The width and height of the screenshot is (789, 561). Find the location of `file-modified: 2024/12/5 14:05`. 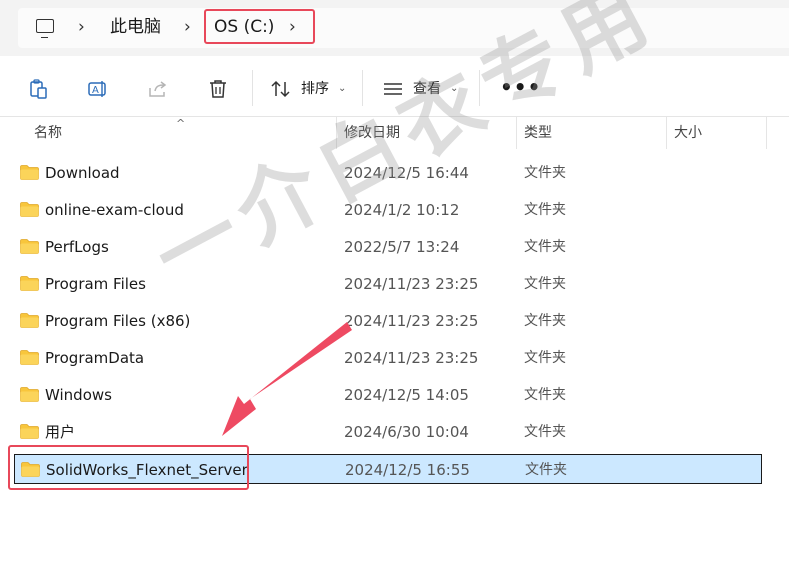

file-modified: 2024/12/5 14:05 is located at coordinates (406, 395).